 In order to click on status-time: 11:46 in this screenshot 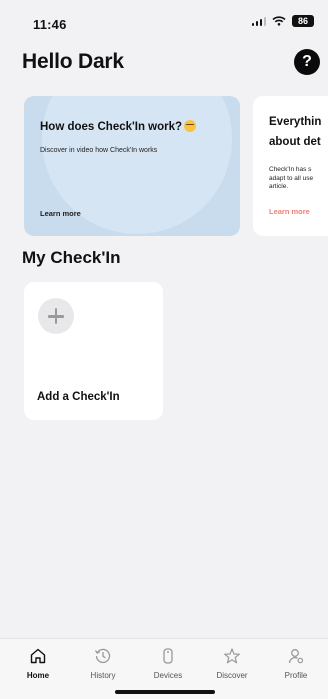, I will do `click(50, 24)`.